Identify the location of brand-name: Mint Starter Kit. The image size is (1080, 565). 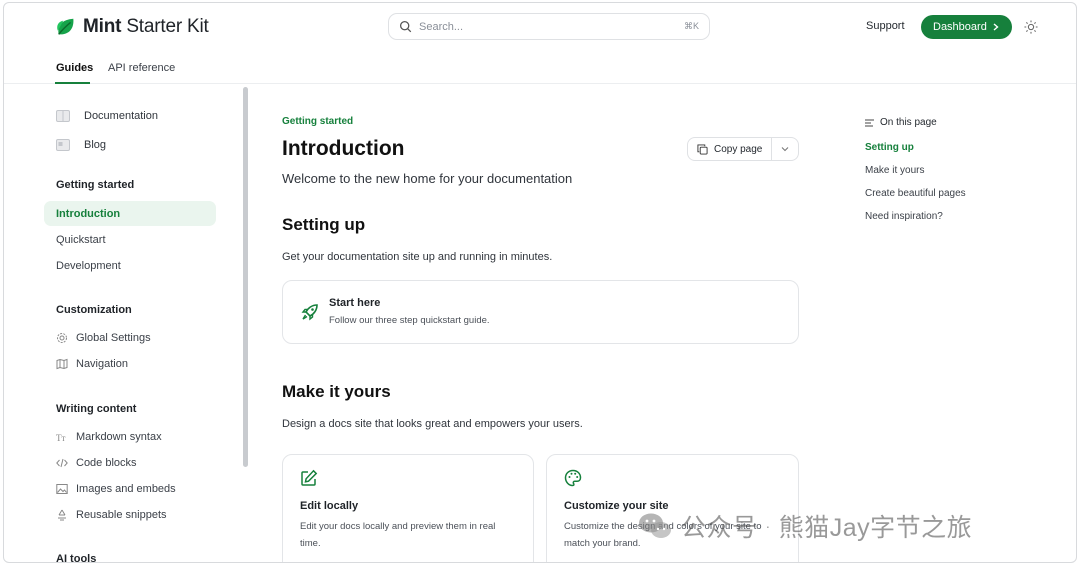
(146, 26).